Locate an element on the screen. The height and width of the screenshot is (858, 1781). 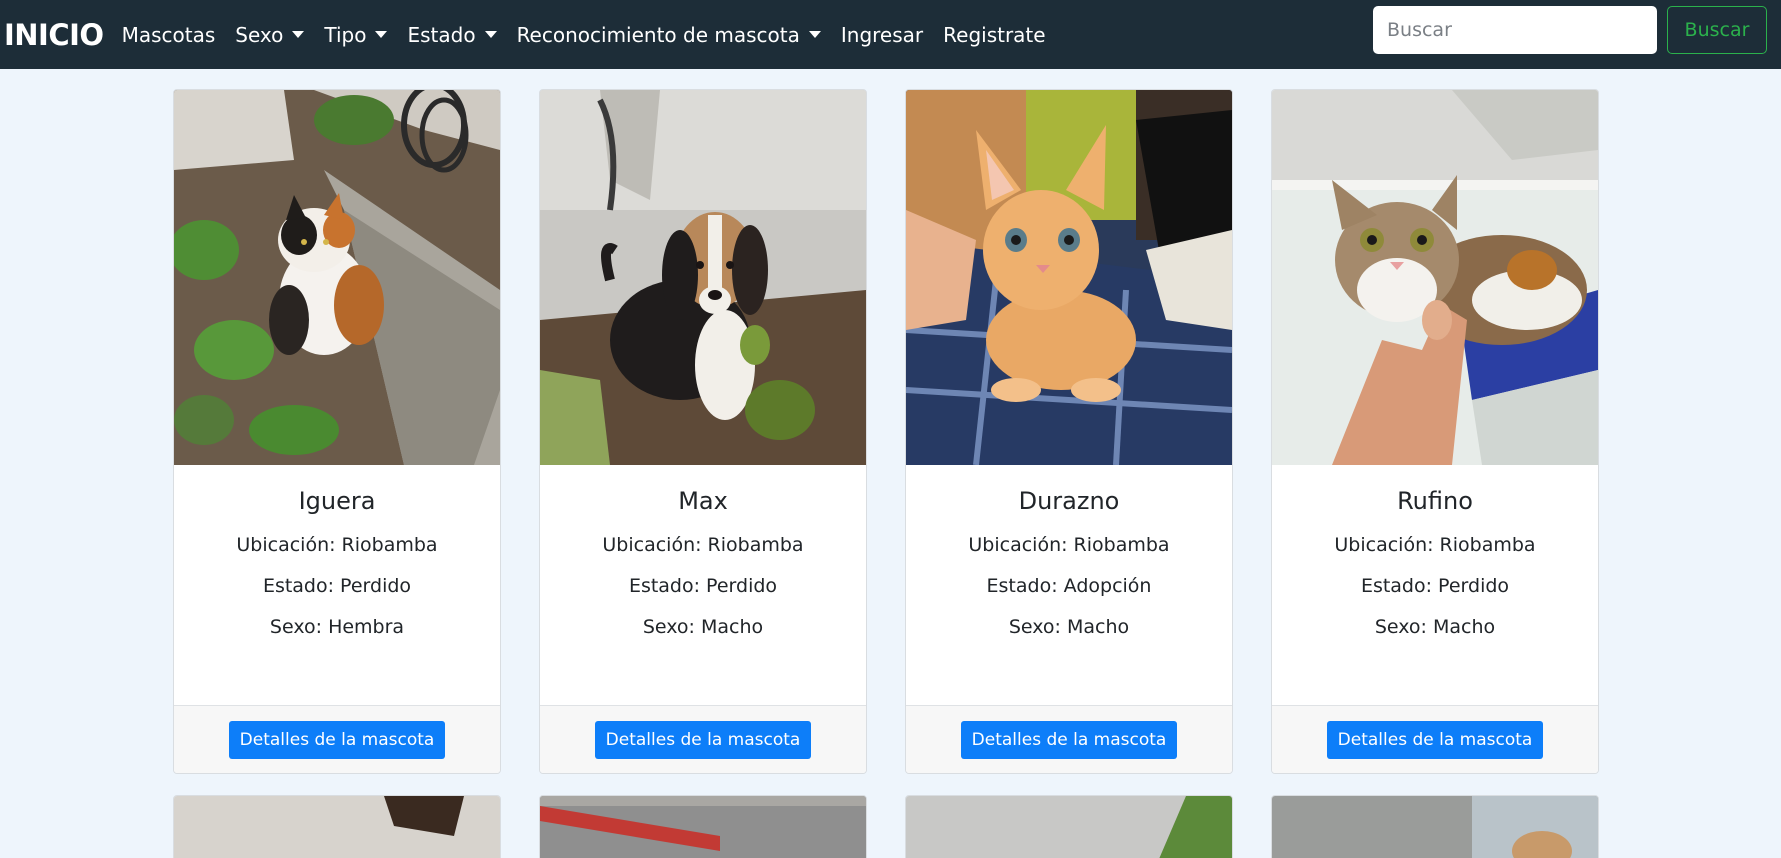
nav-link-label: Estado is located at coordinates (441, 34).